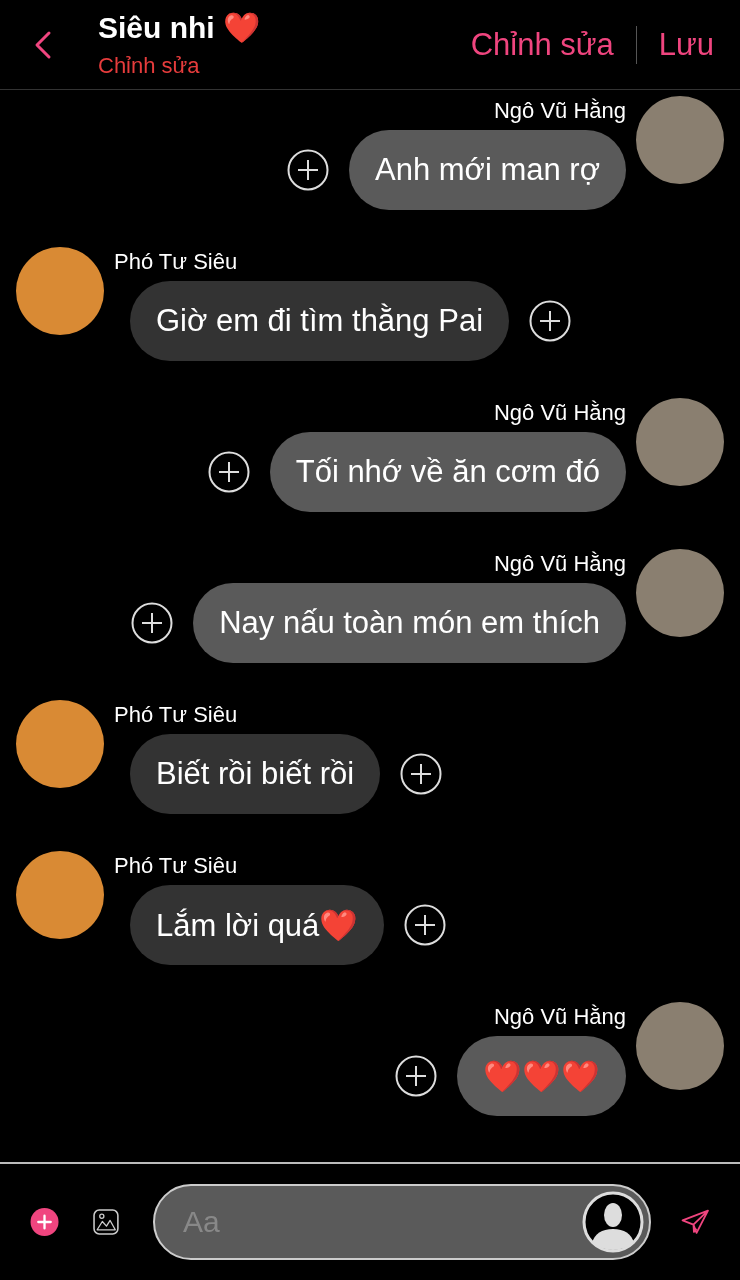 The width and height of the screenshot is (740, 1280). Describe the element at coordinates (542, 44) in the screenshot. I see `header-action: Chỉnh sửa` at that location.